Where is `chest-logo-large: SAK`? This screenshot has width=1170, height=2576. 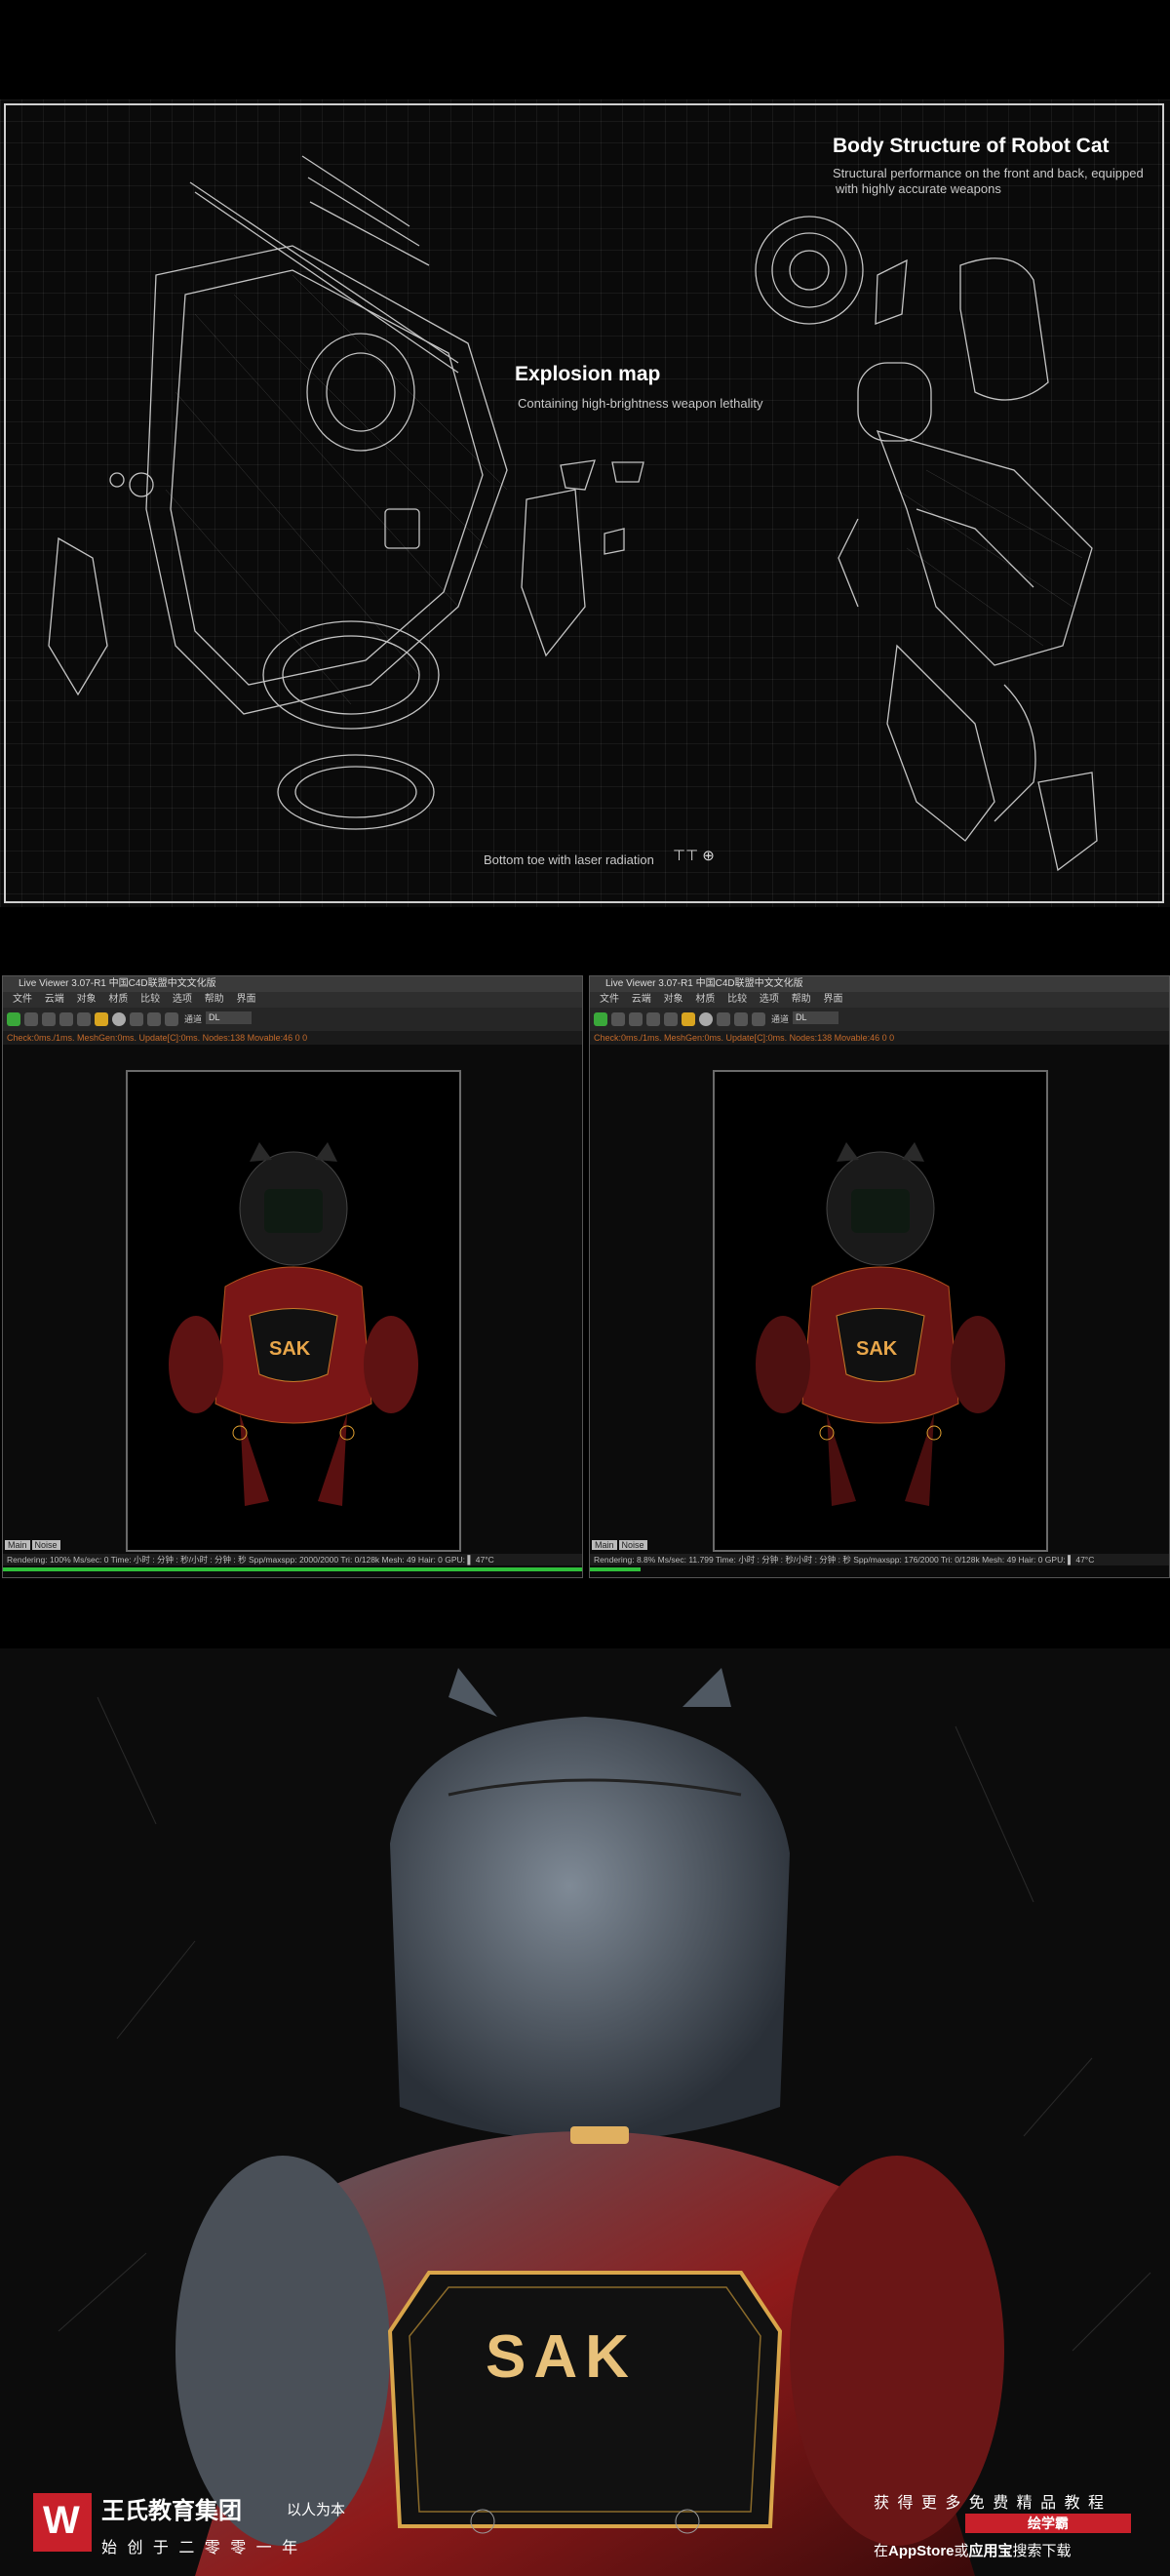 chest-logo-large: SAK is located at coordinates (561, 2357).